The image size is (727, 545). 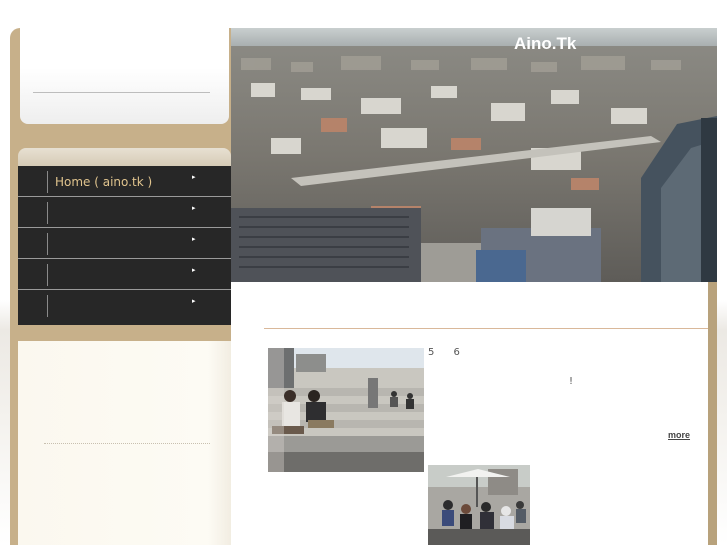 I want to click on nav-item-3: ▸, so click(x=124, y=243).